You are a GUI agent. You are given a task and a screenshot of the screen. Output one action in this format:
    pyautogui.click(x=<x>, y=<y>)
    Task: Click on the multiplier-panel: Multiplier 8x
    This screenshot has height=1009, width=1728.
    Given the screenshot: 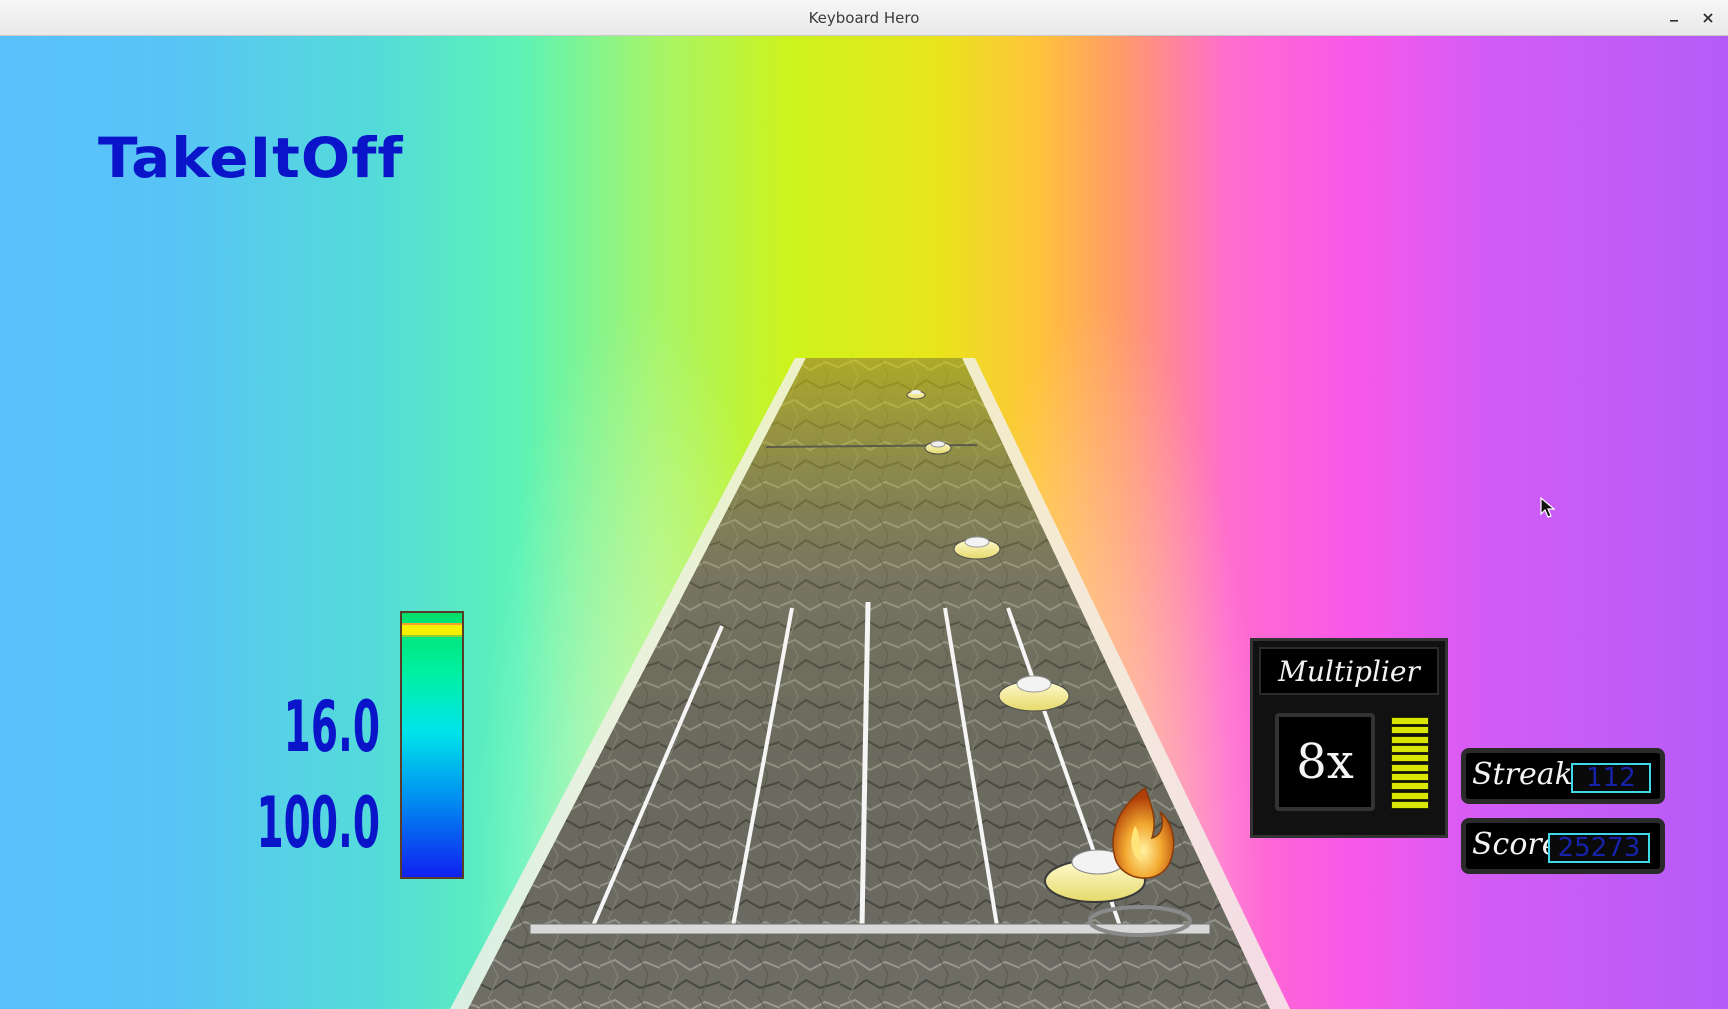 What is the action you would take?
    pyautogui.click(x=1349, y=738)
    